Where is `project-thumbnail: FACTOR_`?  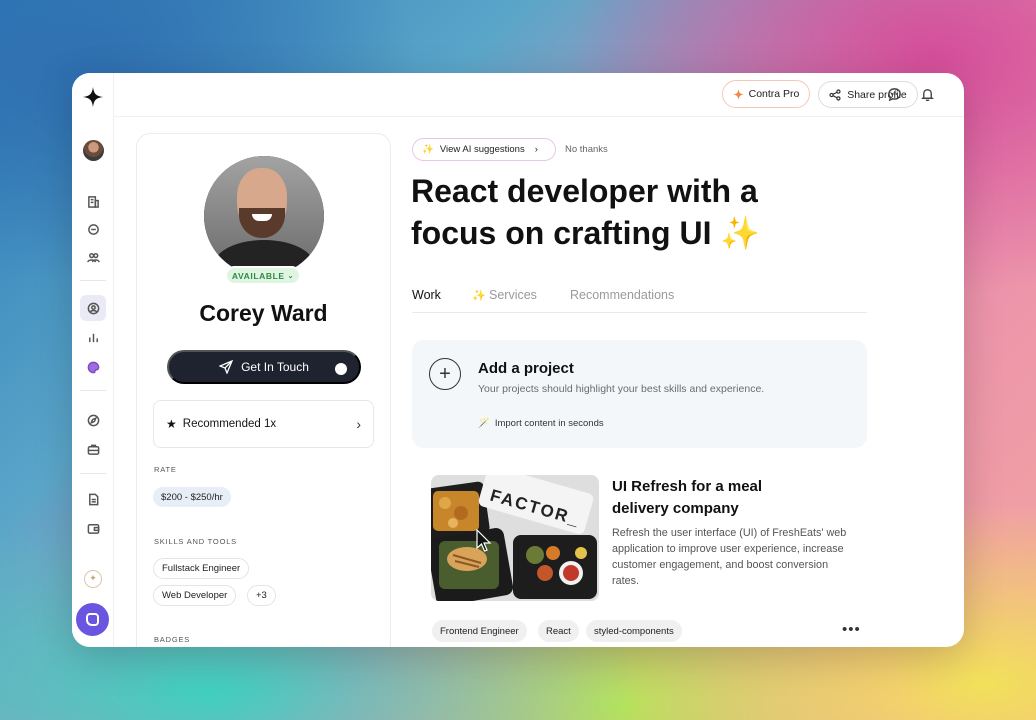 project-thumbnail: FACTOR_ is located at coordinates (515, 538).